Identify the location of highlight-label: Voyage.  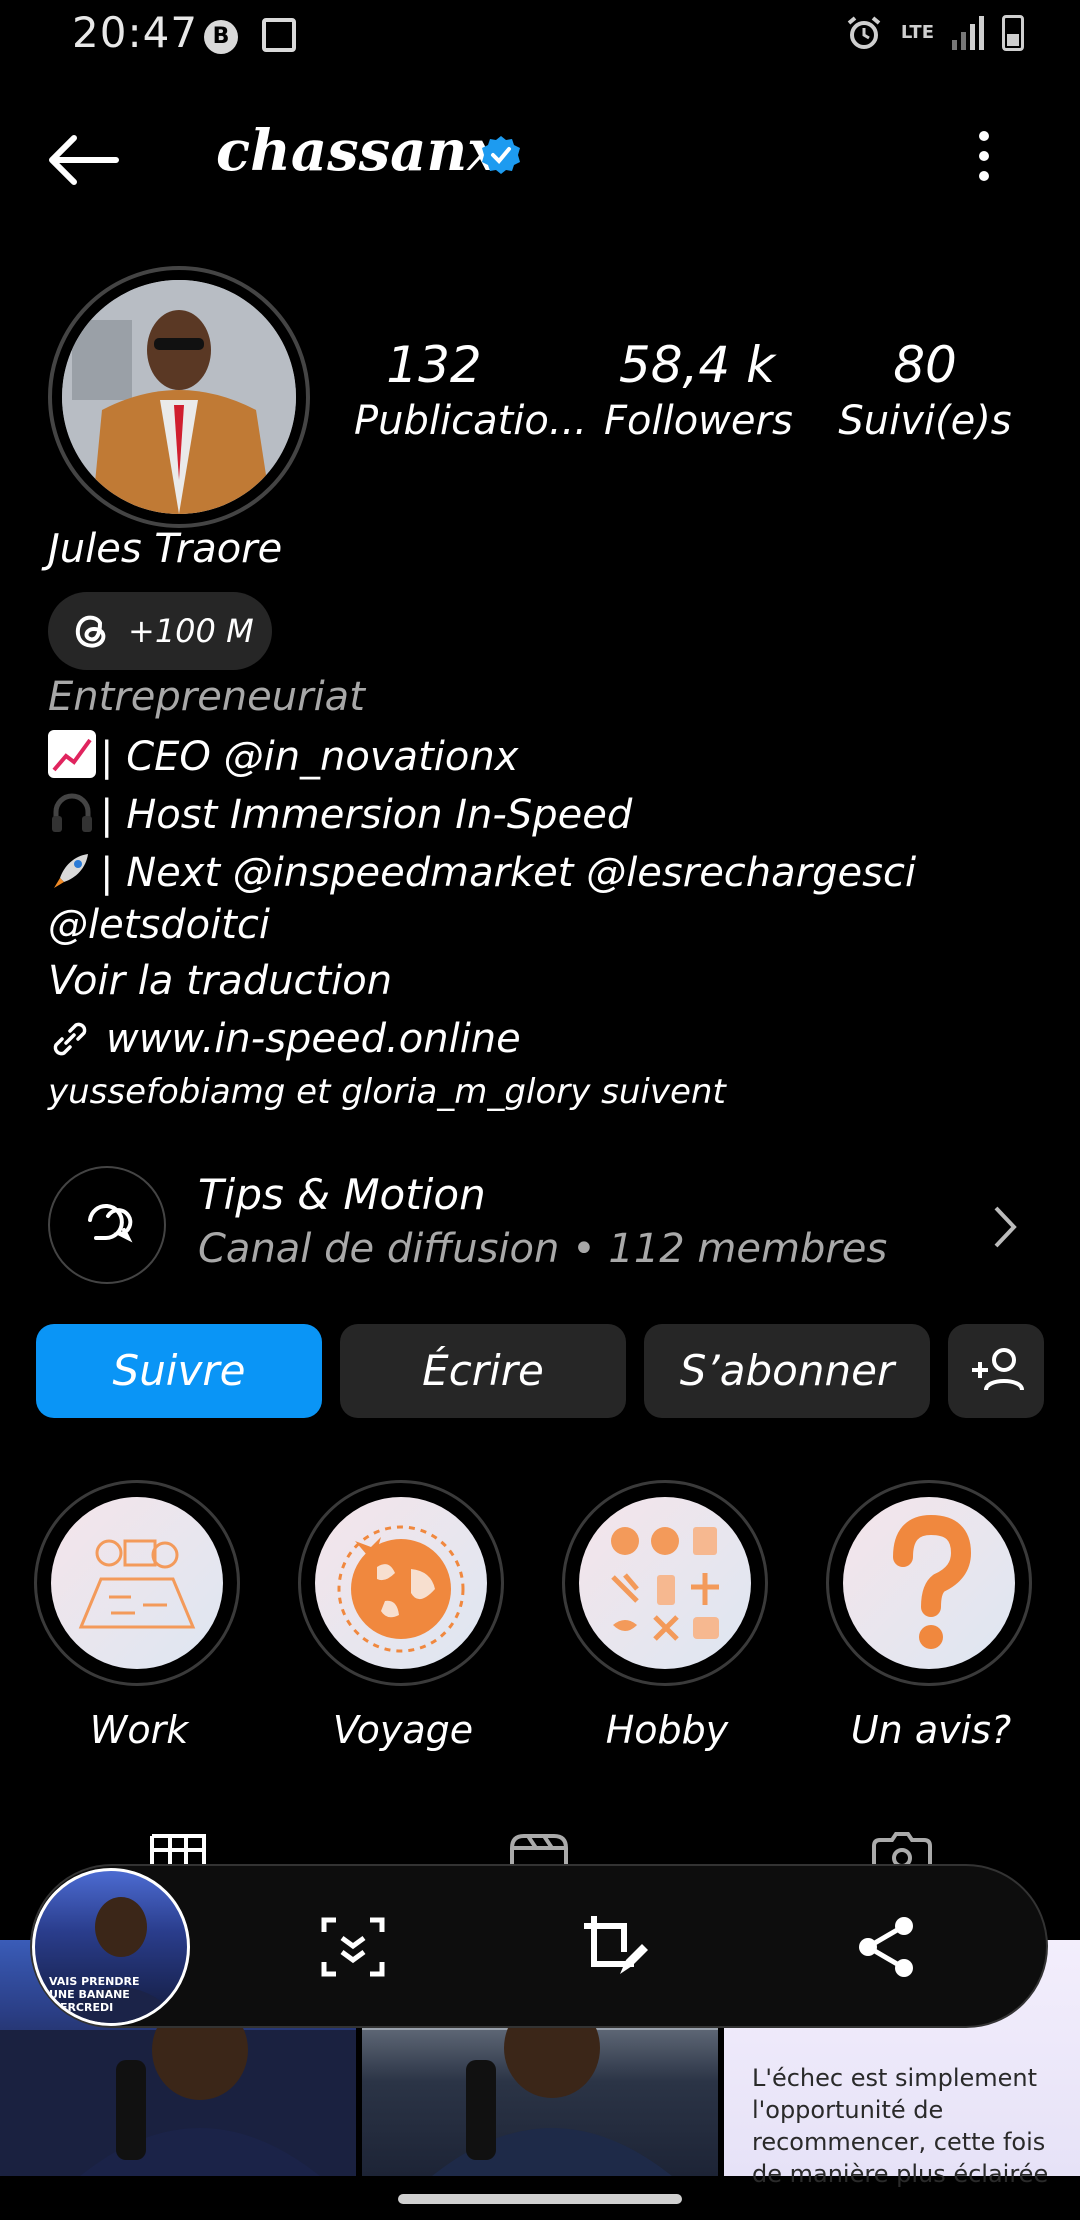
(403, 1730).